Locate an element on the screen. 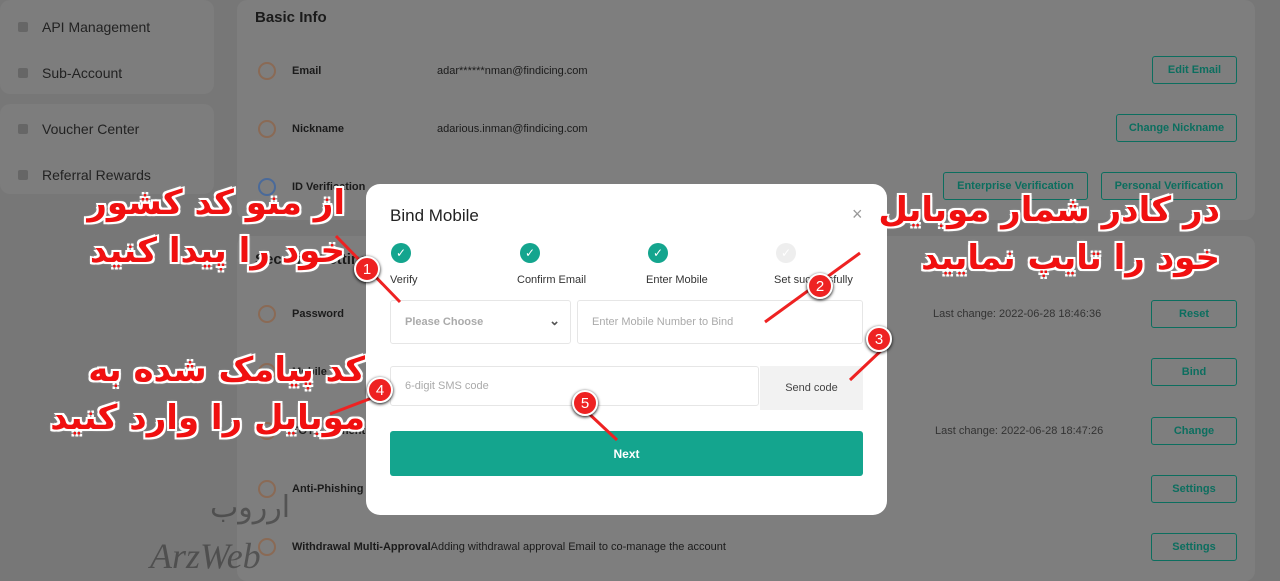  badge-1: 1 is located at coordinates (367, 269).